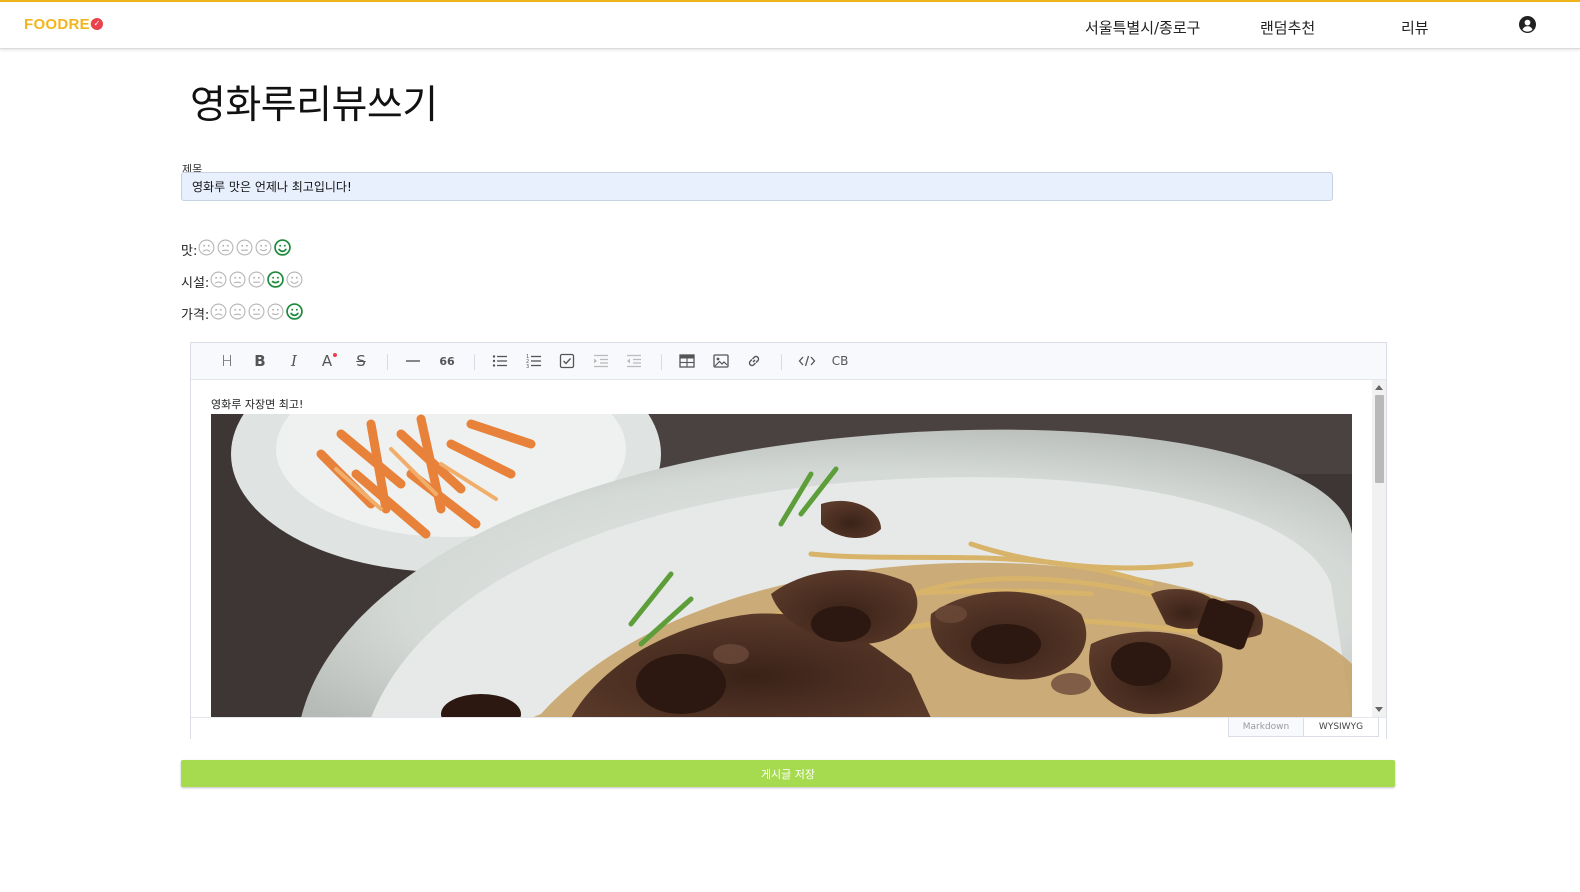 This screenshot has height=892, width=1580. Describe the element at coordinates (227, 361) in the screenshot. I see `heading-button: H` at that location.